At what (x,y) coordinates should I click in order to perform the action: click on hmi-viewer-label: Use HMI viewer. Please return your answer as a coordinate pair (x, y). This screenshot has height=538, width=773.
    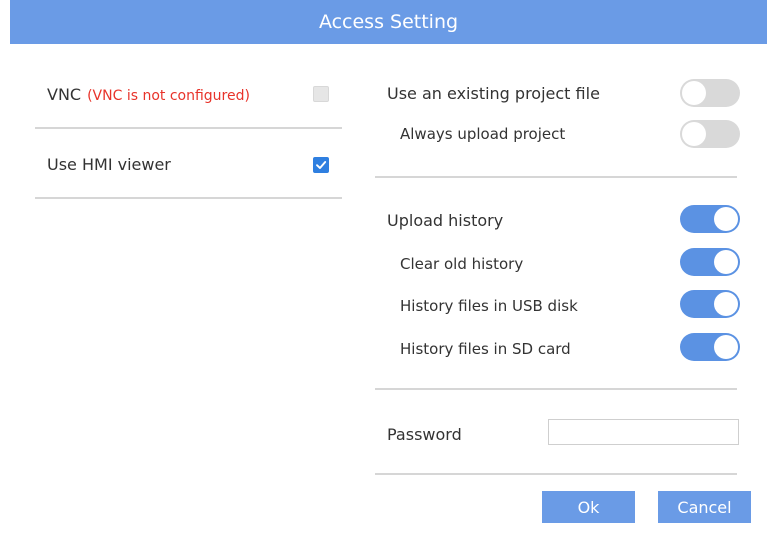
    Looking at the image, I should click on (109, 164).